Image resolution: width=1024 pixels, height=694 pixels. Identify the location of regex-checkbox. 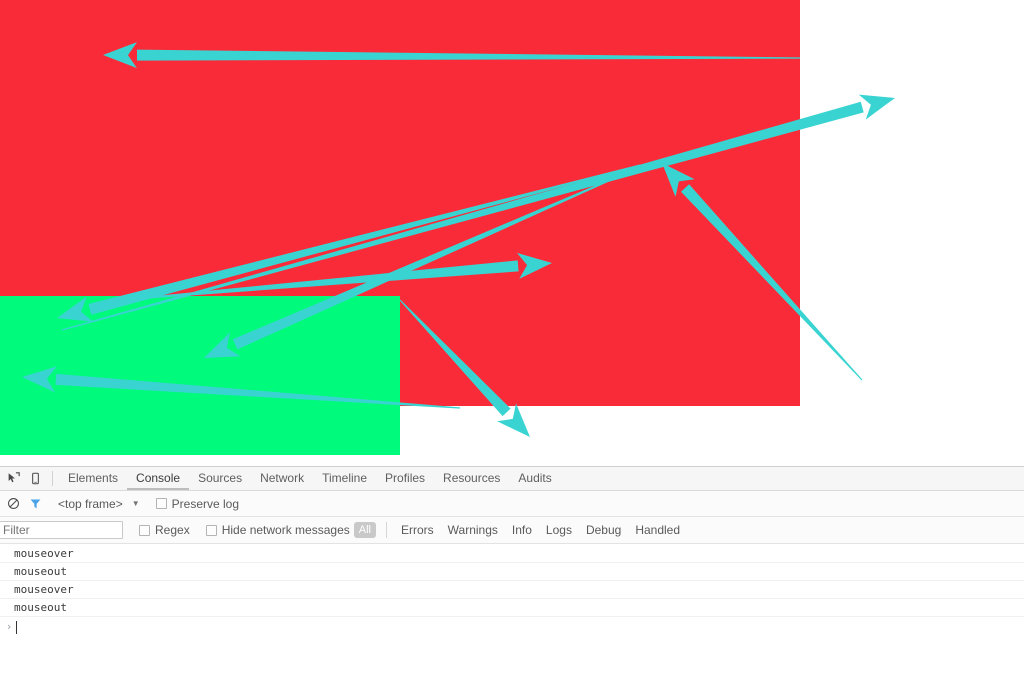
(144, 530).